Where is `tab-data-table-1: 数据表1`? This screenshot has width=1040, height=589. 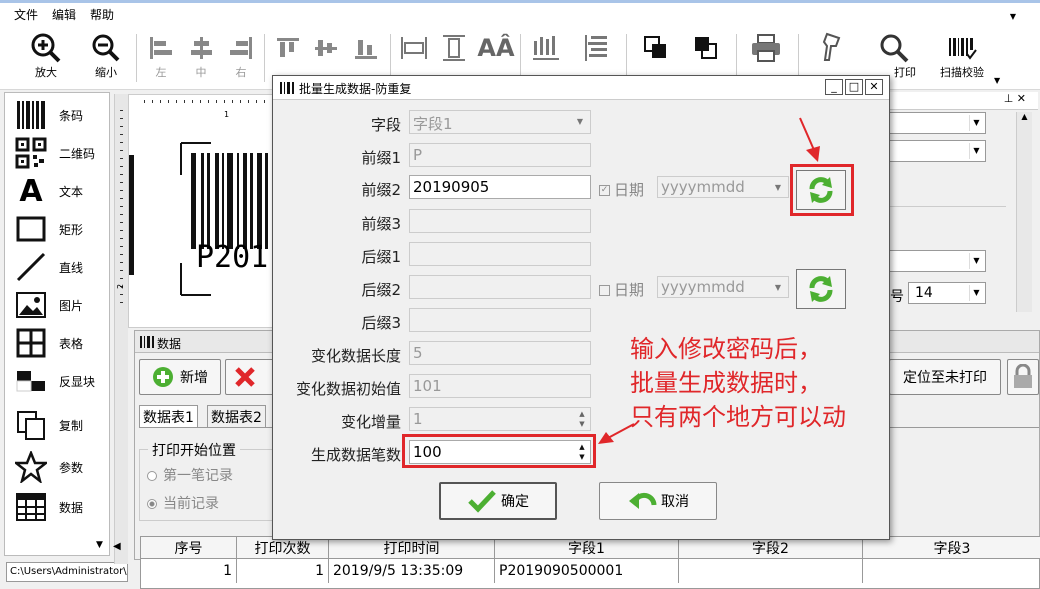 tab-data-table-1: 数据表1 is located at coordinates (168, 416).